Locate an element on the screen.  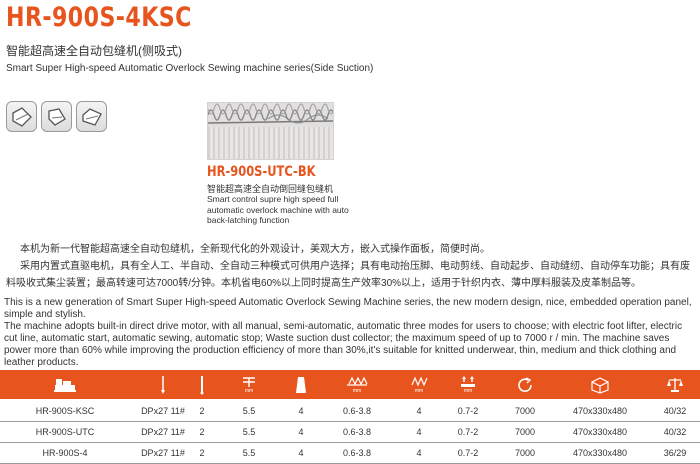
subtitle-chinese: 智能超高速全自动包缝机(侧吸式) is located at coordinates (94, 51).